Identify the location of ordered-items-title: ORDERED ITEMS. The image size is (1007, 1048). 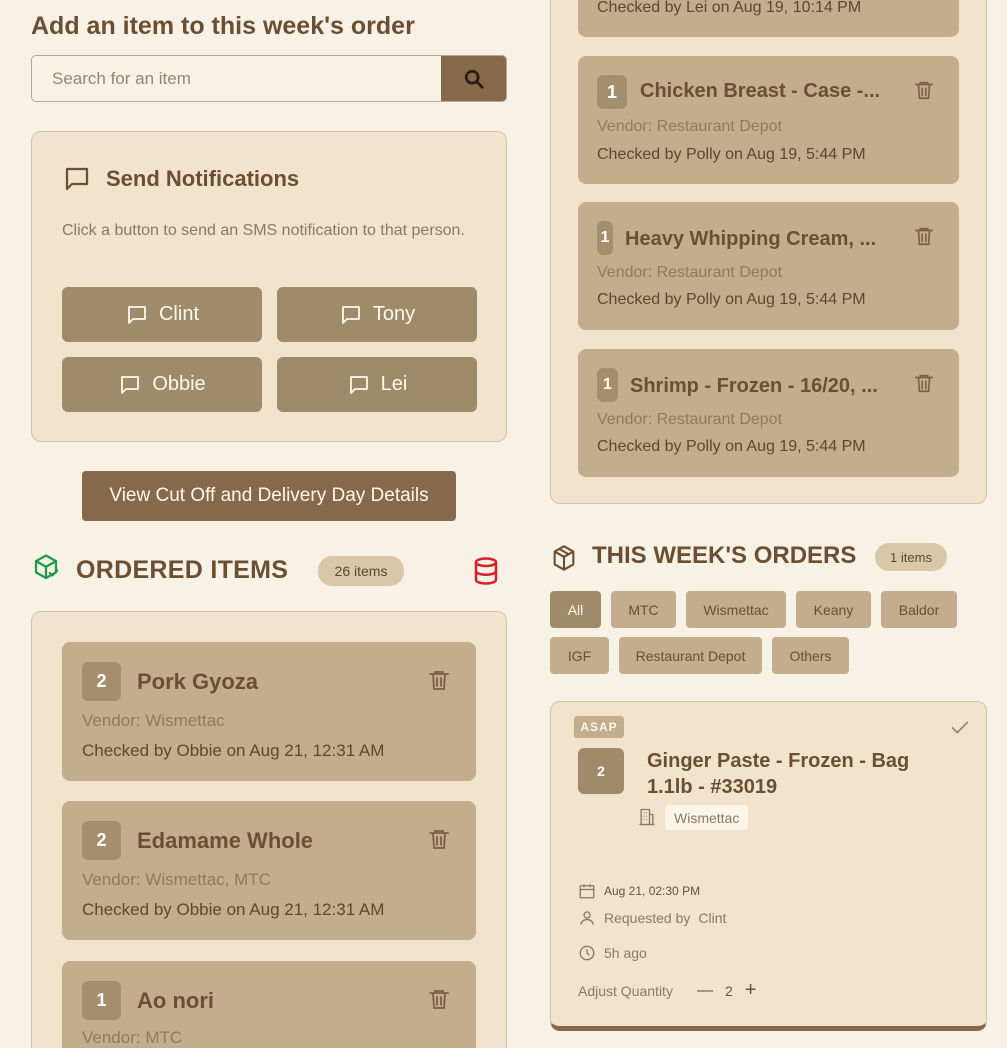
(182, 570).